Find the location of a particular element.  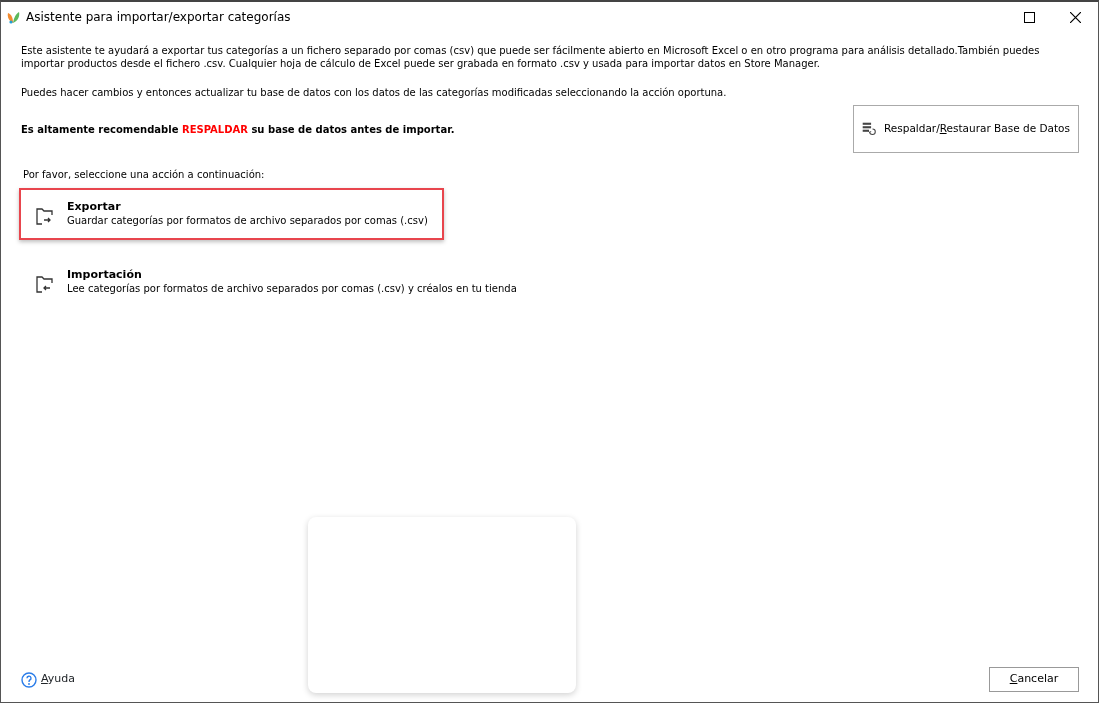

help-icon is located at coordinates (29, 679).